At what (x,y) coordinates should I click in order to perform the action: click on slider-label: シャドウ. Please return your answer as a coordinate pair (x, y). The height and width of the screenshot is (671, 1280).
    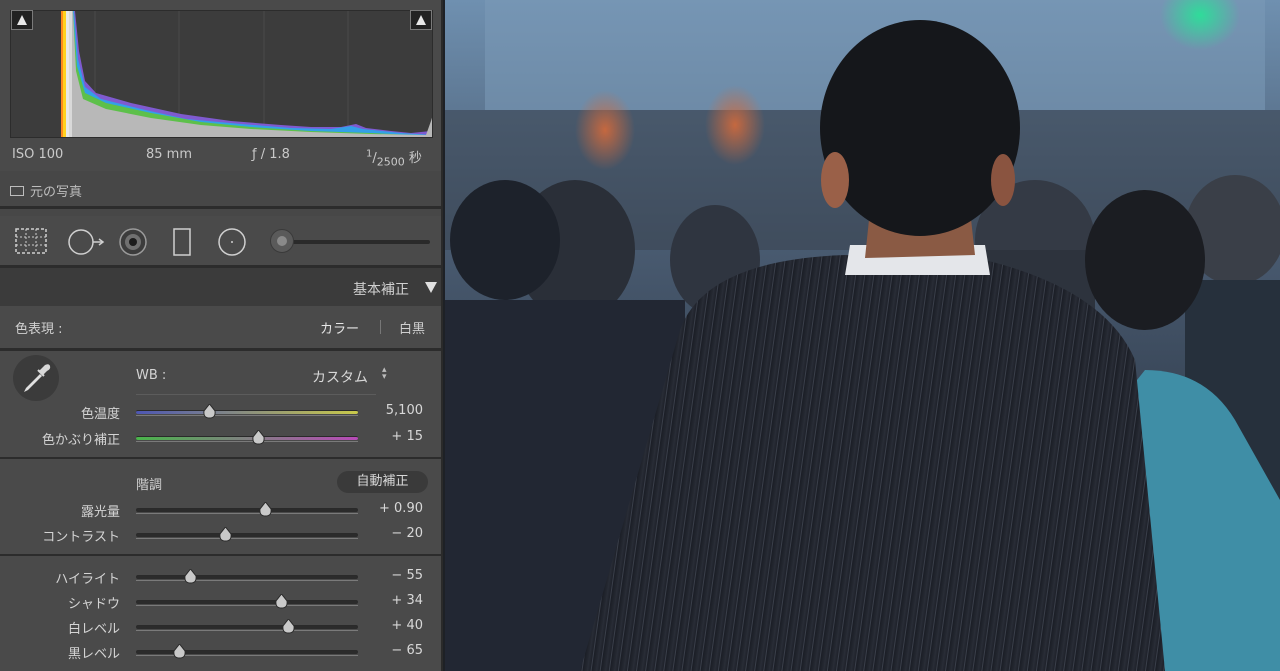
    Looking at the image, I should click on (93, 604).